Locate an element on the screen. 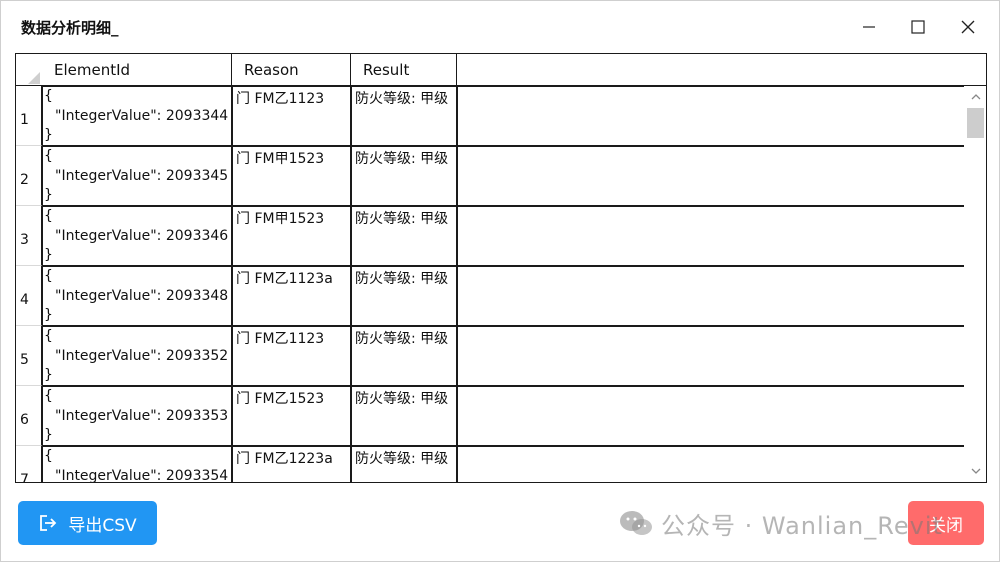 The height and width of the screenshot is (562, 1000). row-number: 4 is located at coordinates (29, 296).